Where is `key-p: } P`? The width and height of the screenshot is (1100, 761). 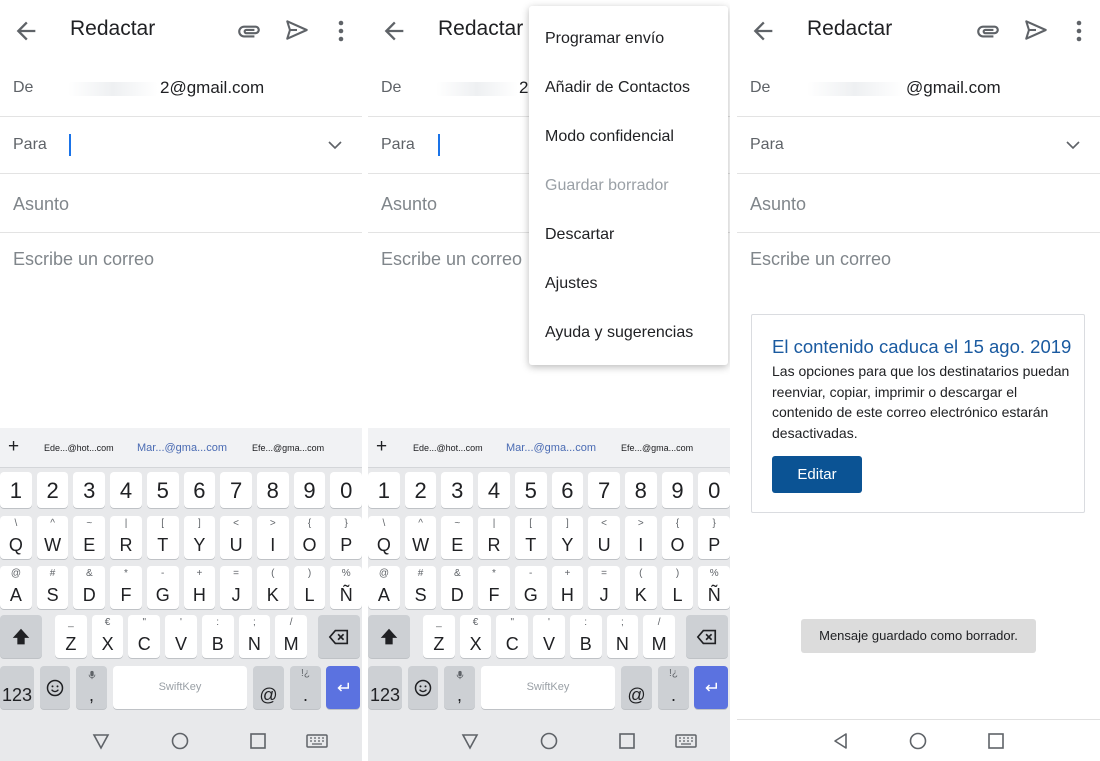 key-p: } P is located at coordinates (714, 537).